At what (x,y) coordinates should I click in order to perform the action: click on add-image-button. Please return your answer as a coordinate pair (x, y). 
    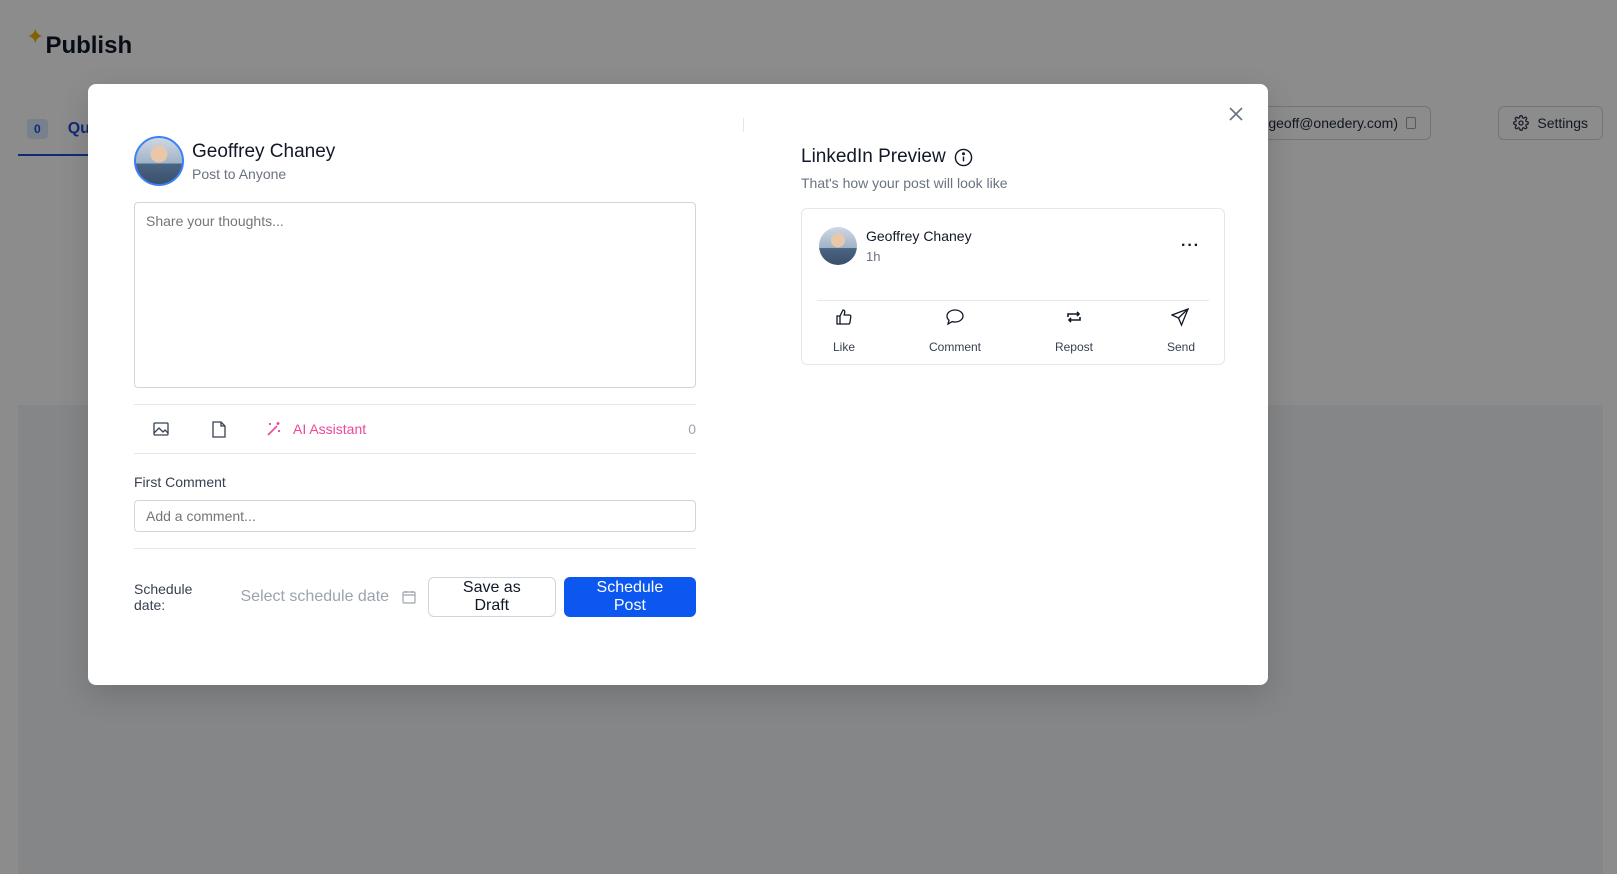
    Looking at the image, I should click on (161, 429).